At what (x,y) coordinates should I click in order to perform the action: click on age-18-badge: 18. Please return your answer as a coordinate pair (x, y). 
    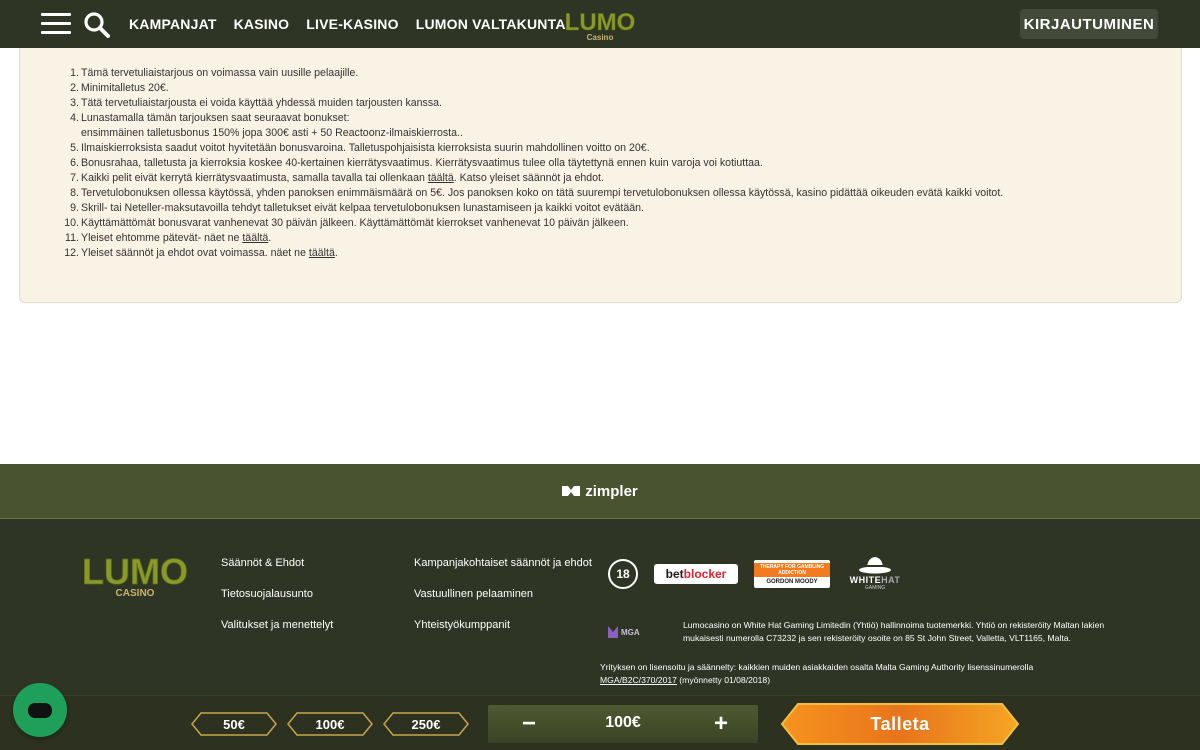
    Looking at the image, I should click on (623, 574).